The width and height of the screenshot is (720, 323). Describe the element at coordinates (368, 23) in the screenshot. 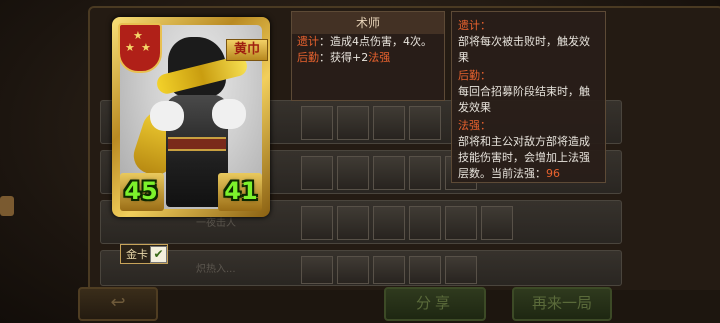

I see `tooltip-title: 术师` at that location.